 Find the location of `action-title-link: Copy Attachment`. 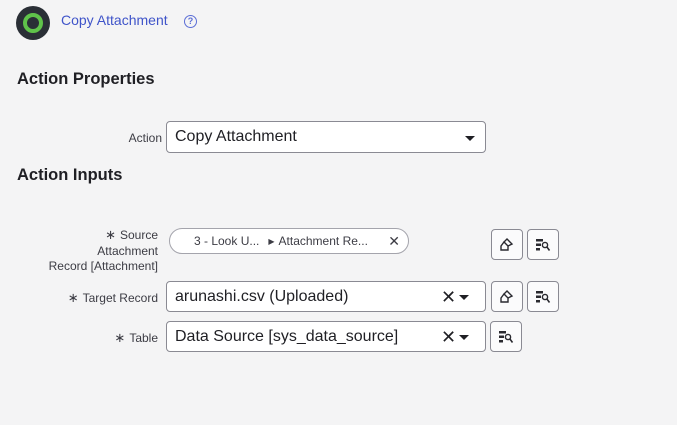

action-title-link: Copy Attachment is located at coordinates (114, 20).